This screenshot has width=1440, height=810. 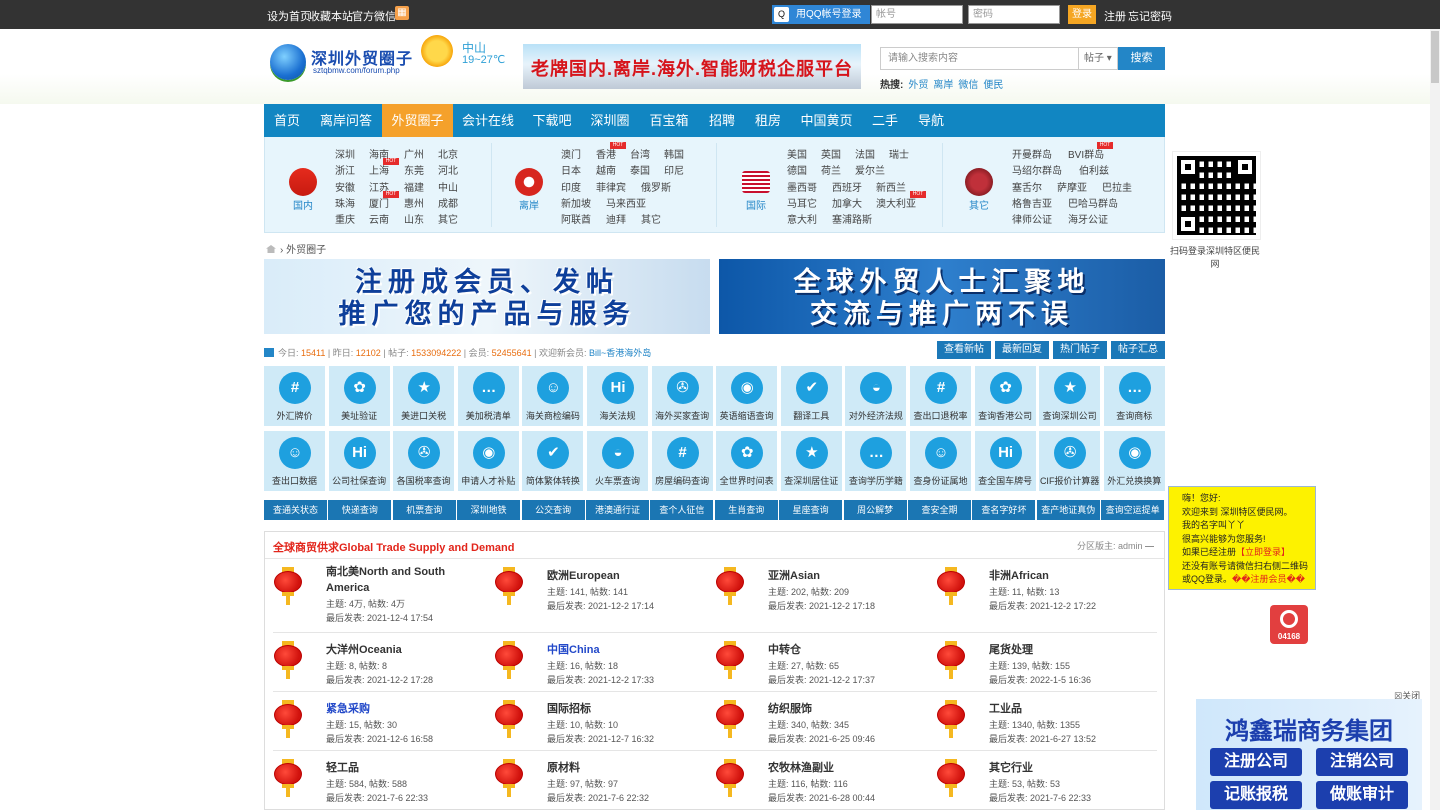 What do you see at coordinates (1094, 169) in the screenshot?
I see `region-link: 伯利兹` at bounding box center [1094, 169].